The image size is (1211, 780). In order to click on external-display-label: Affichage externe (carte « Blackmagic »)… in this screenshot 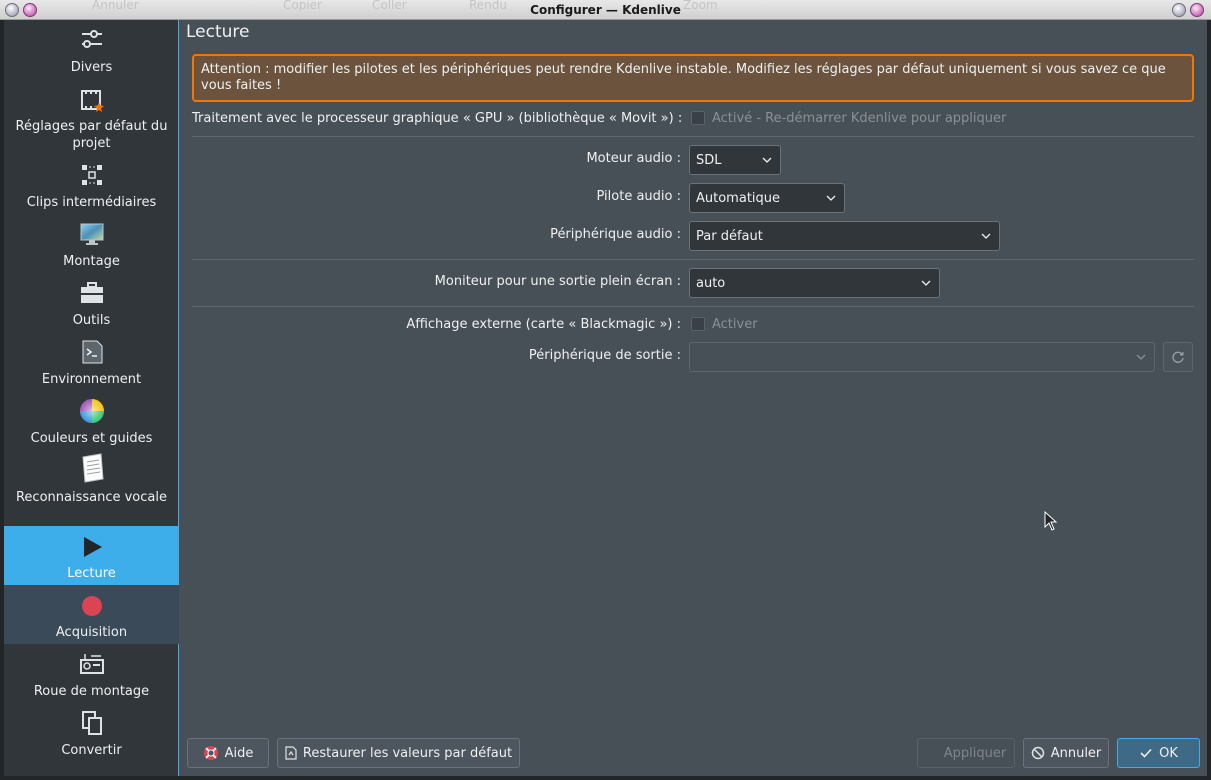, I will do `click(543, 324)`.